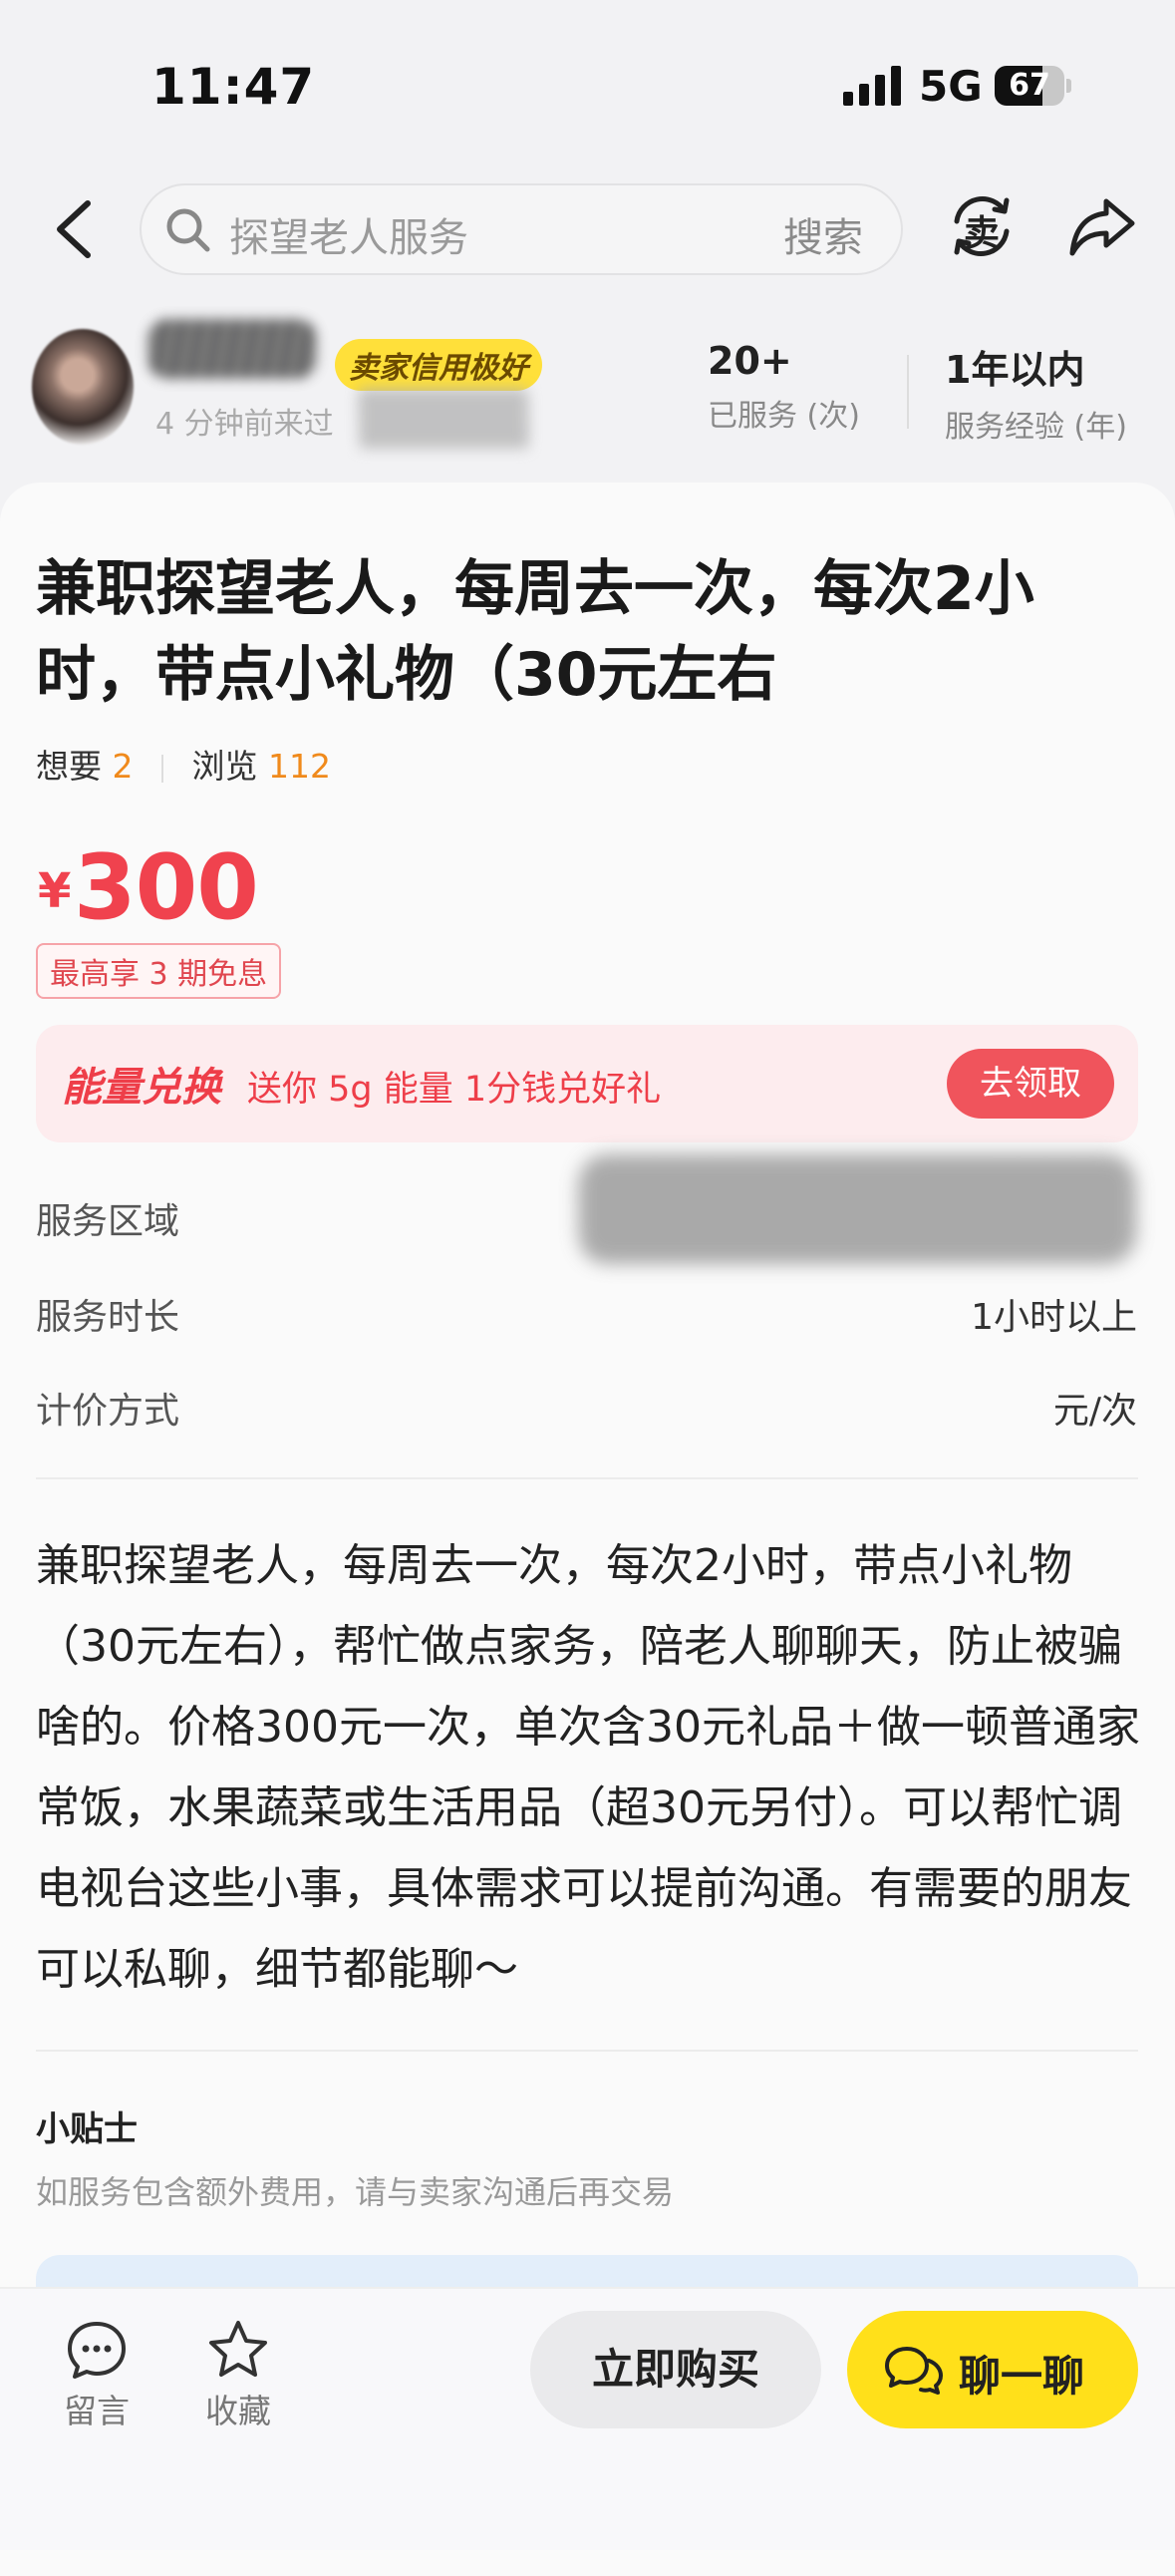  What do you see at coordinates (233, 87) in the screenshot?
I see `status-time: 11:47` at bounding box center [233, 87].